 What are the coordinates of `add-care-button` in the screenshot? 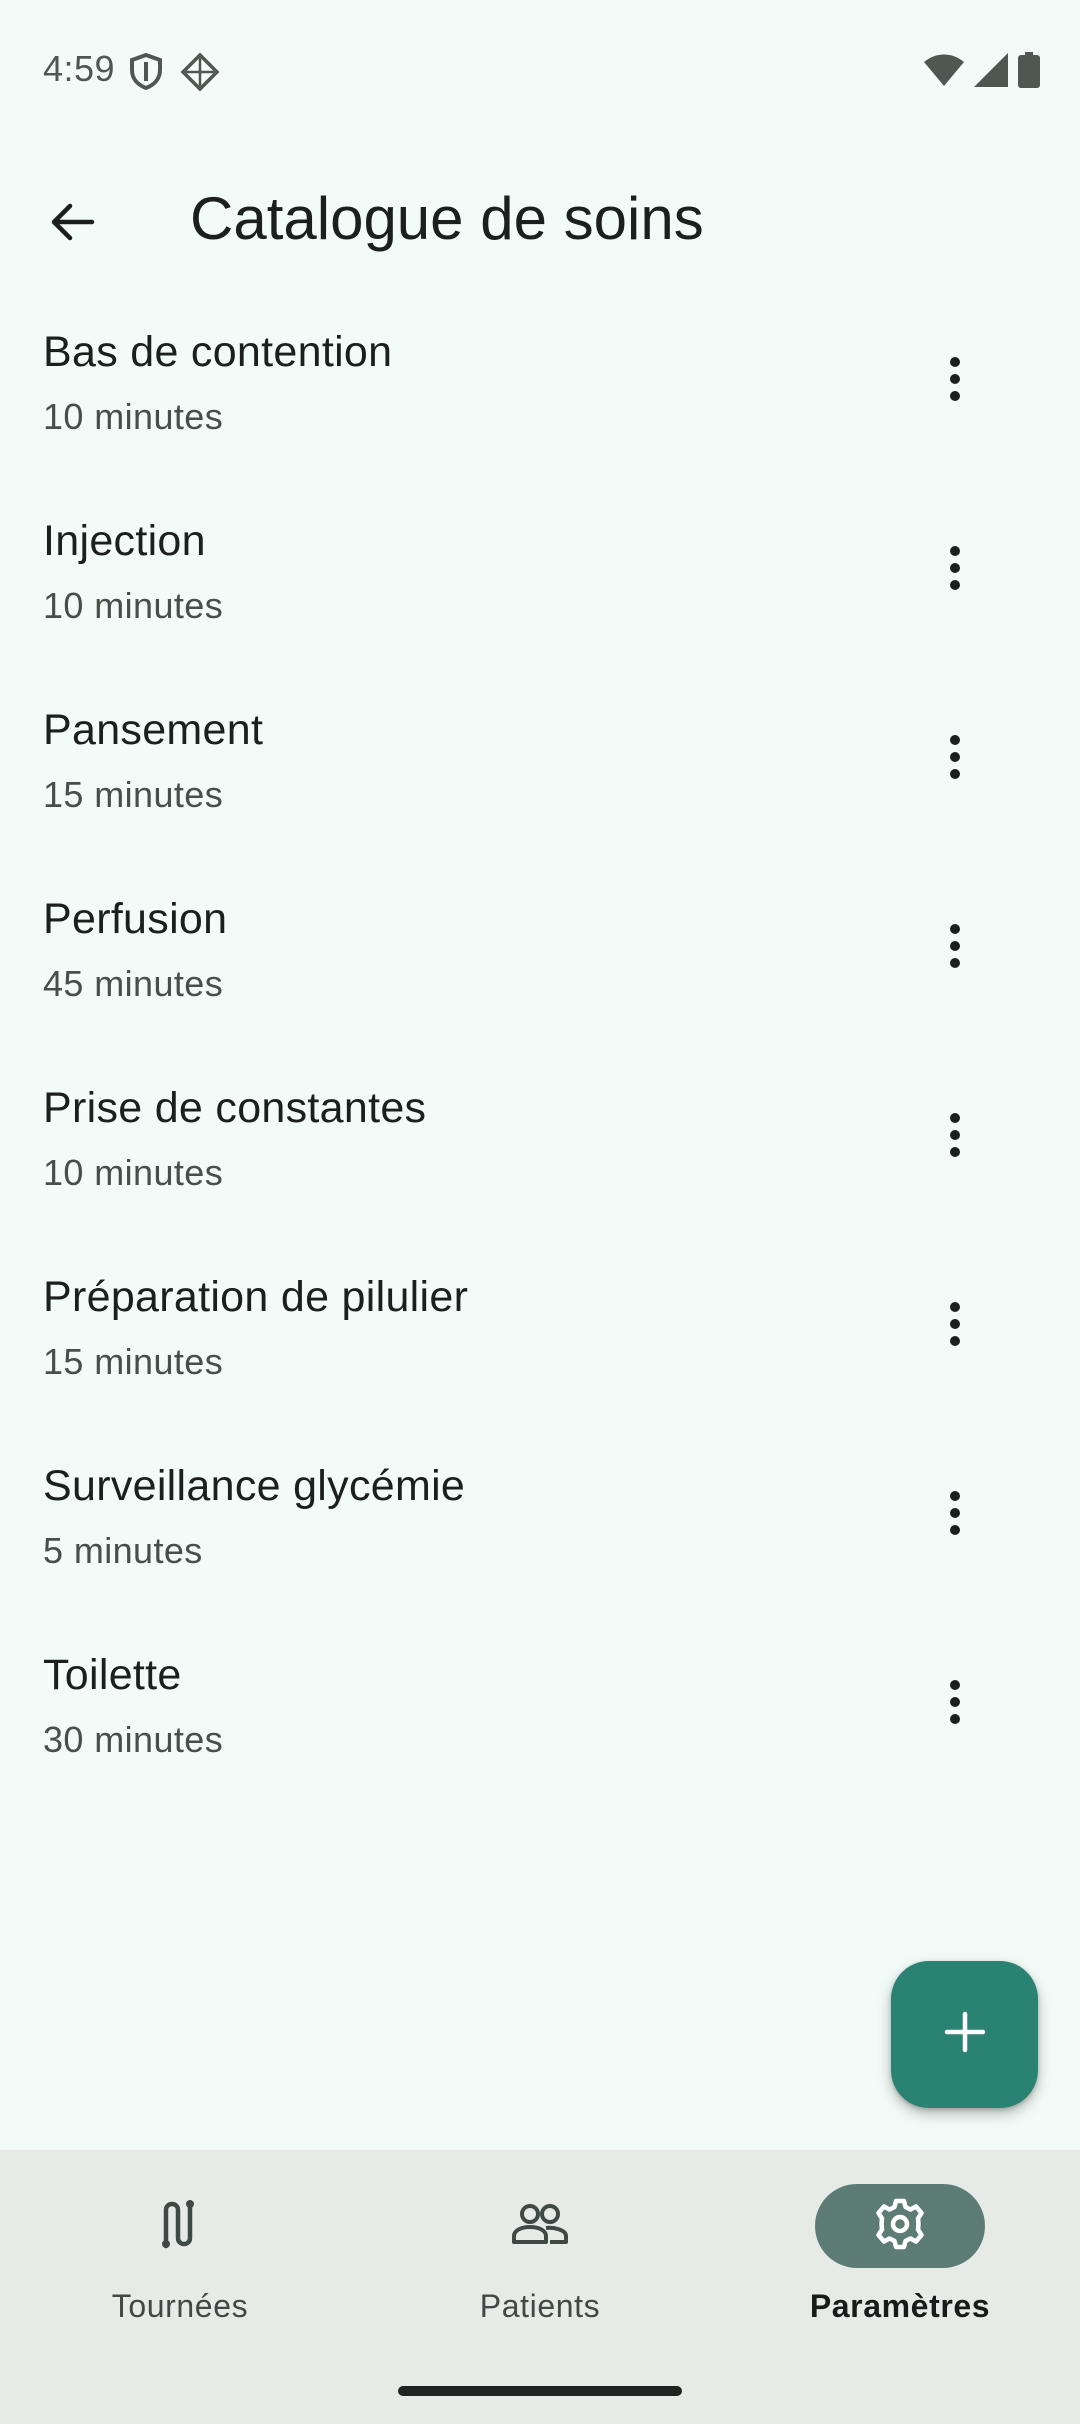 It's located at (964, 2034).